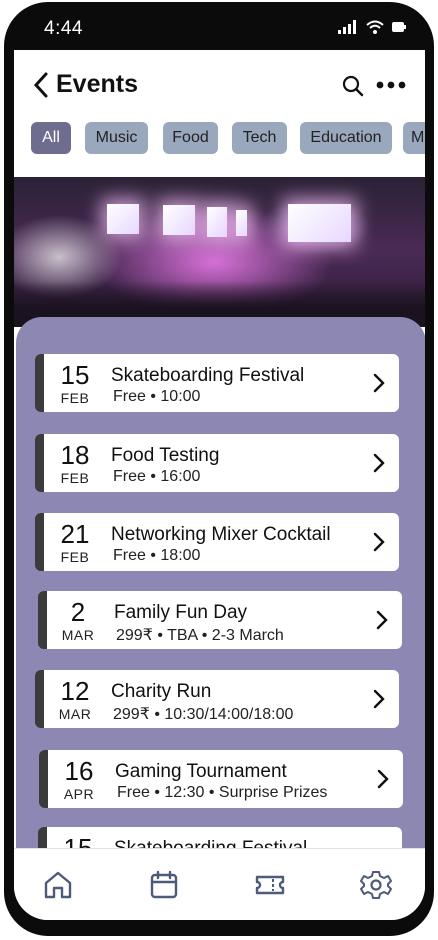  What do you see at coordinates (157, 476) in the screenshot?
I see `event-meta: Free • 16:00` at bounding box center [157, 476].